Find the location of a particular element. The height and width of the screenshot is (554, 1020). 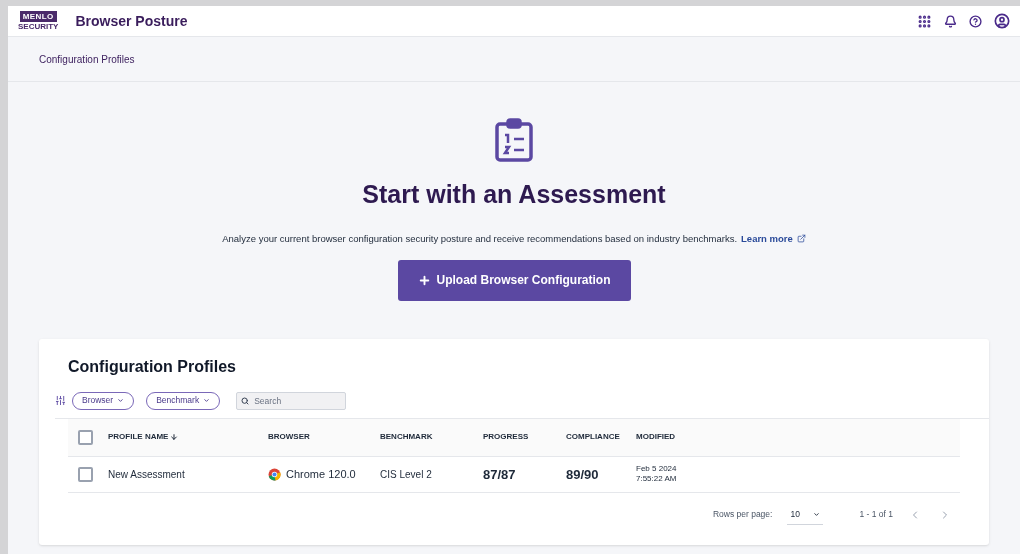

modified-date: Feb 5 2024 is located at coordinates (657, 469).